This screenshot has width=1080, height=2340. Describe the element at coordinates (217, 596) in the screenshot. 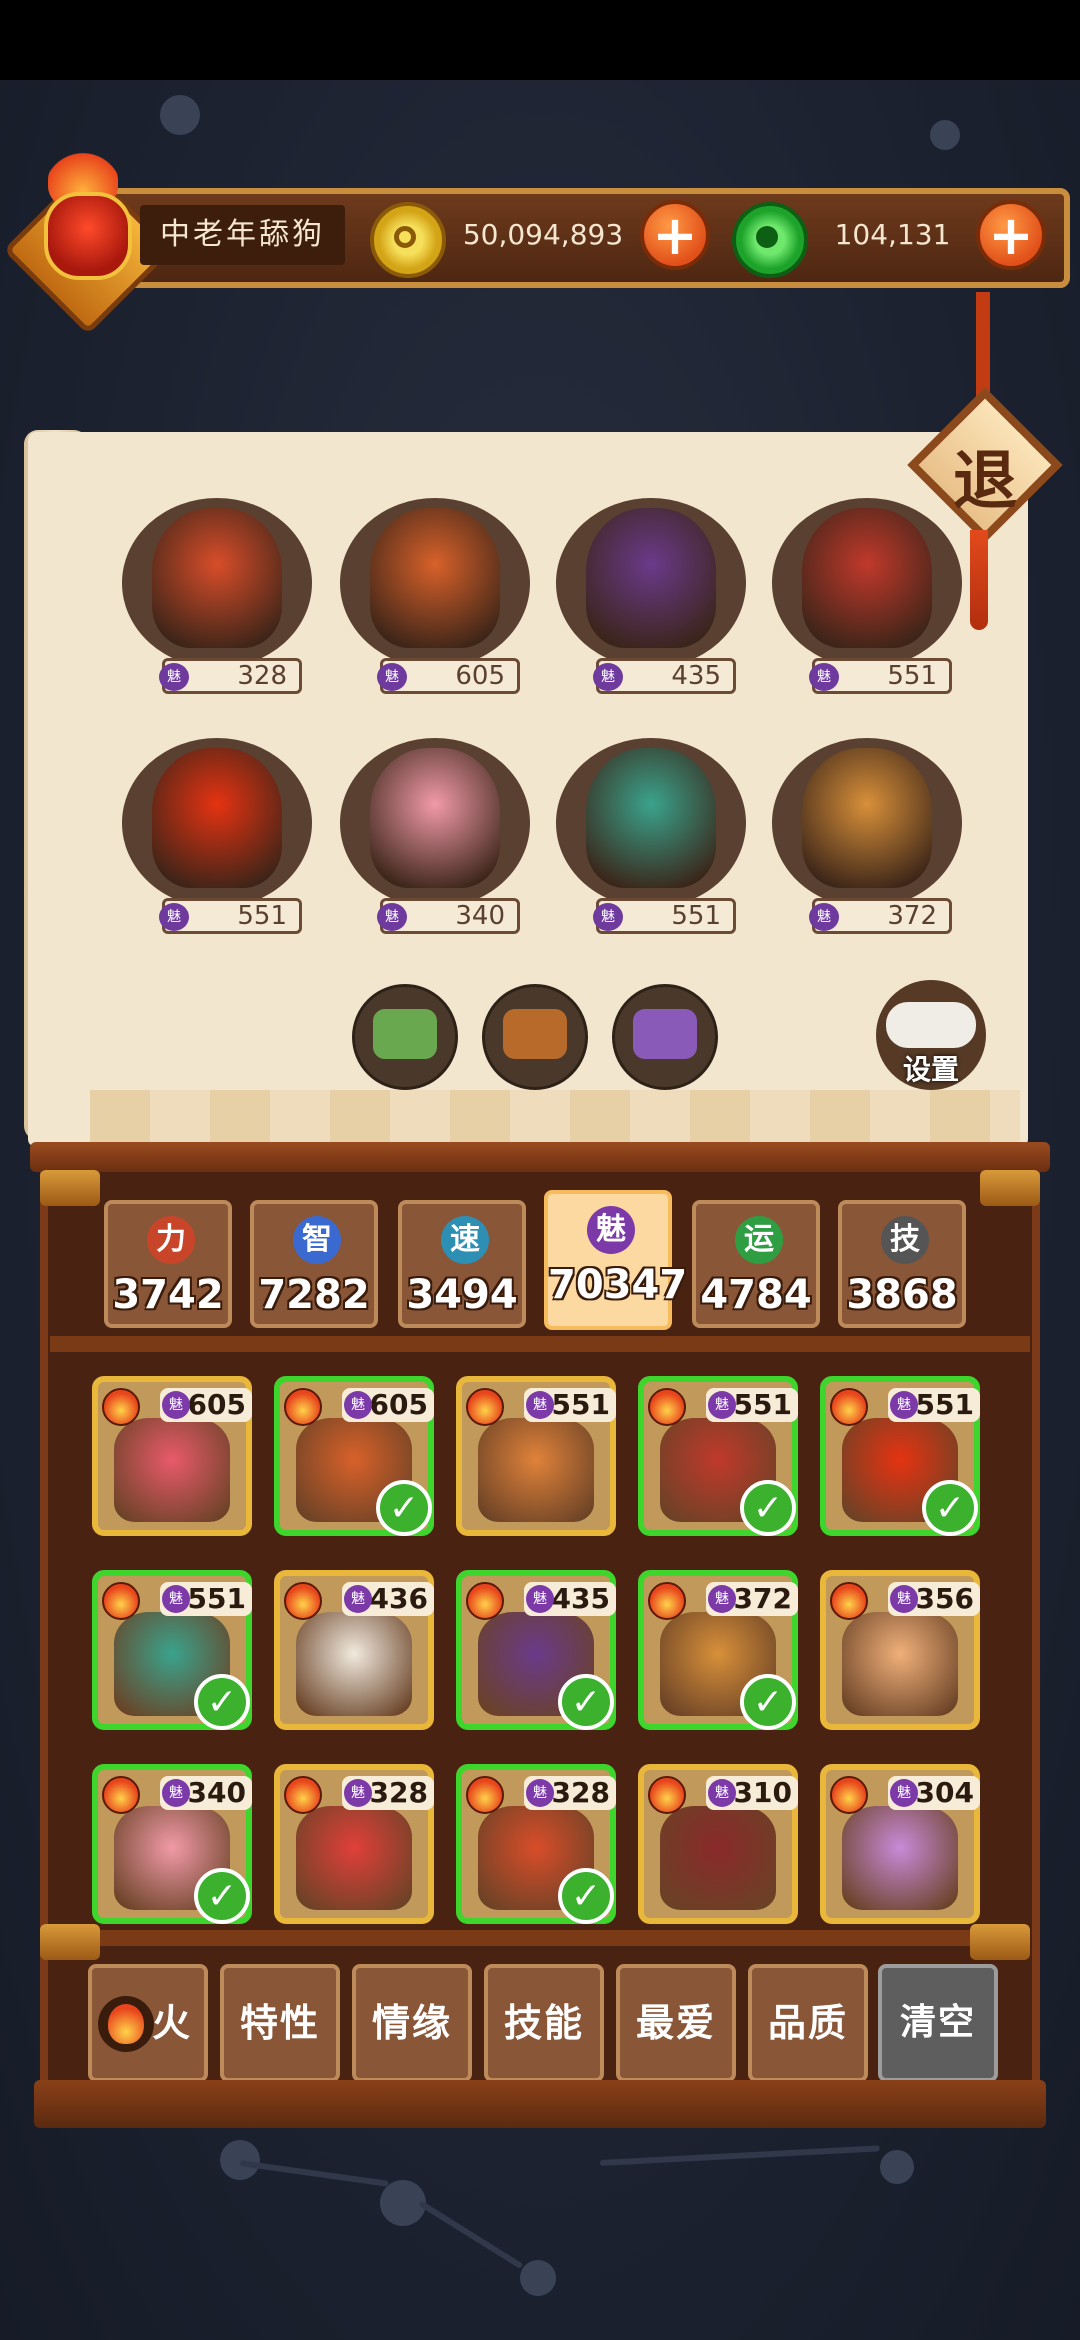

I see `display-slot: 魅 328` at that location.